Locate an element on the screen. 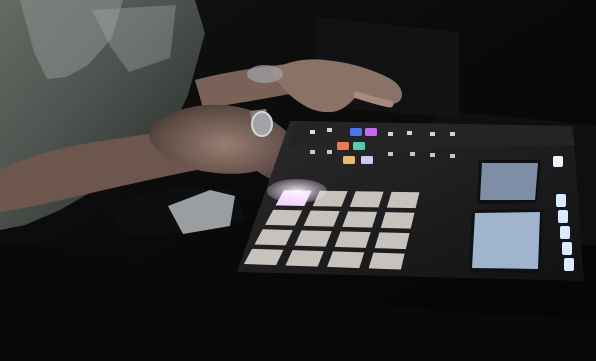  rail-button-top is located at coordinates (558, 161).